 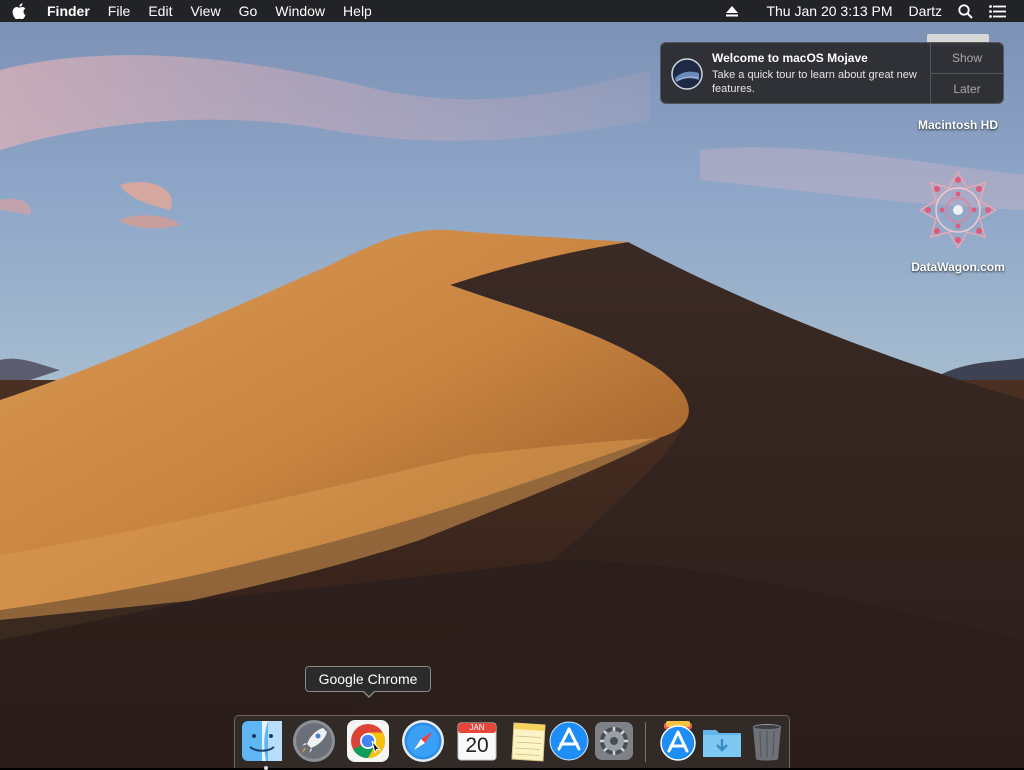 I want to click on app-store-icon, so click(x=569, y=741).